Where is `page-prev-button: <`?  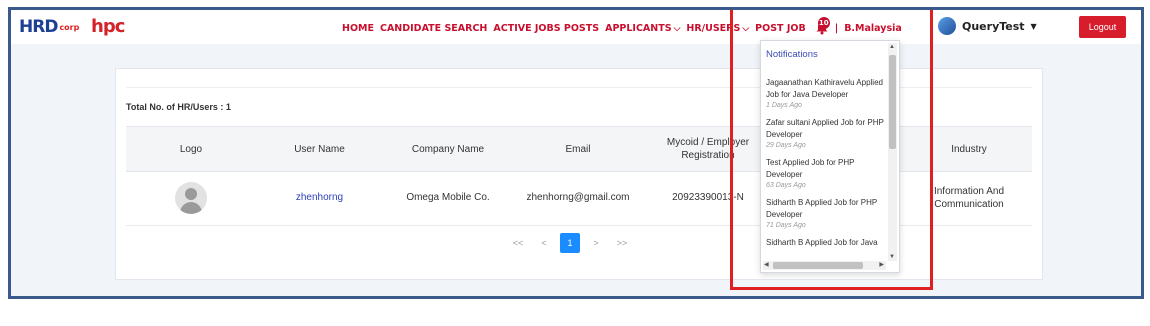 page-prev-button: < is located at coordinates (544, 243).